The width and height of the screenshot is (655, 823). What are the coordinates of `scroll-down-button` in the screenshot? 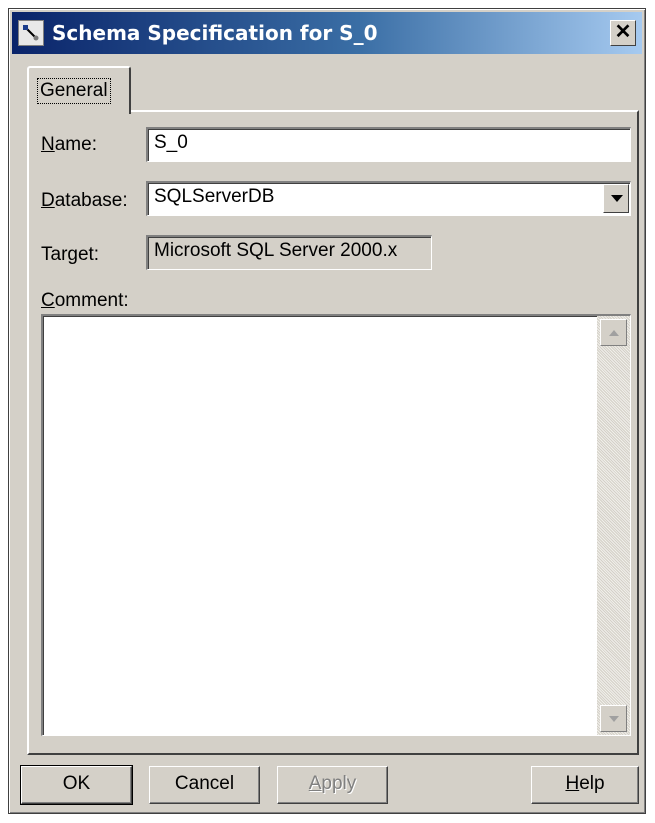 It's located at (613, 718).